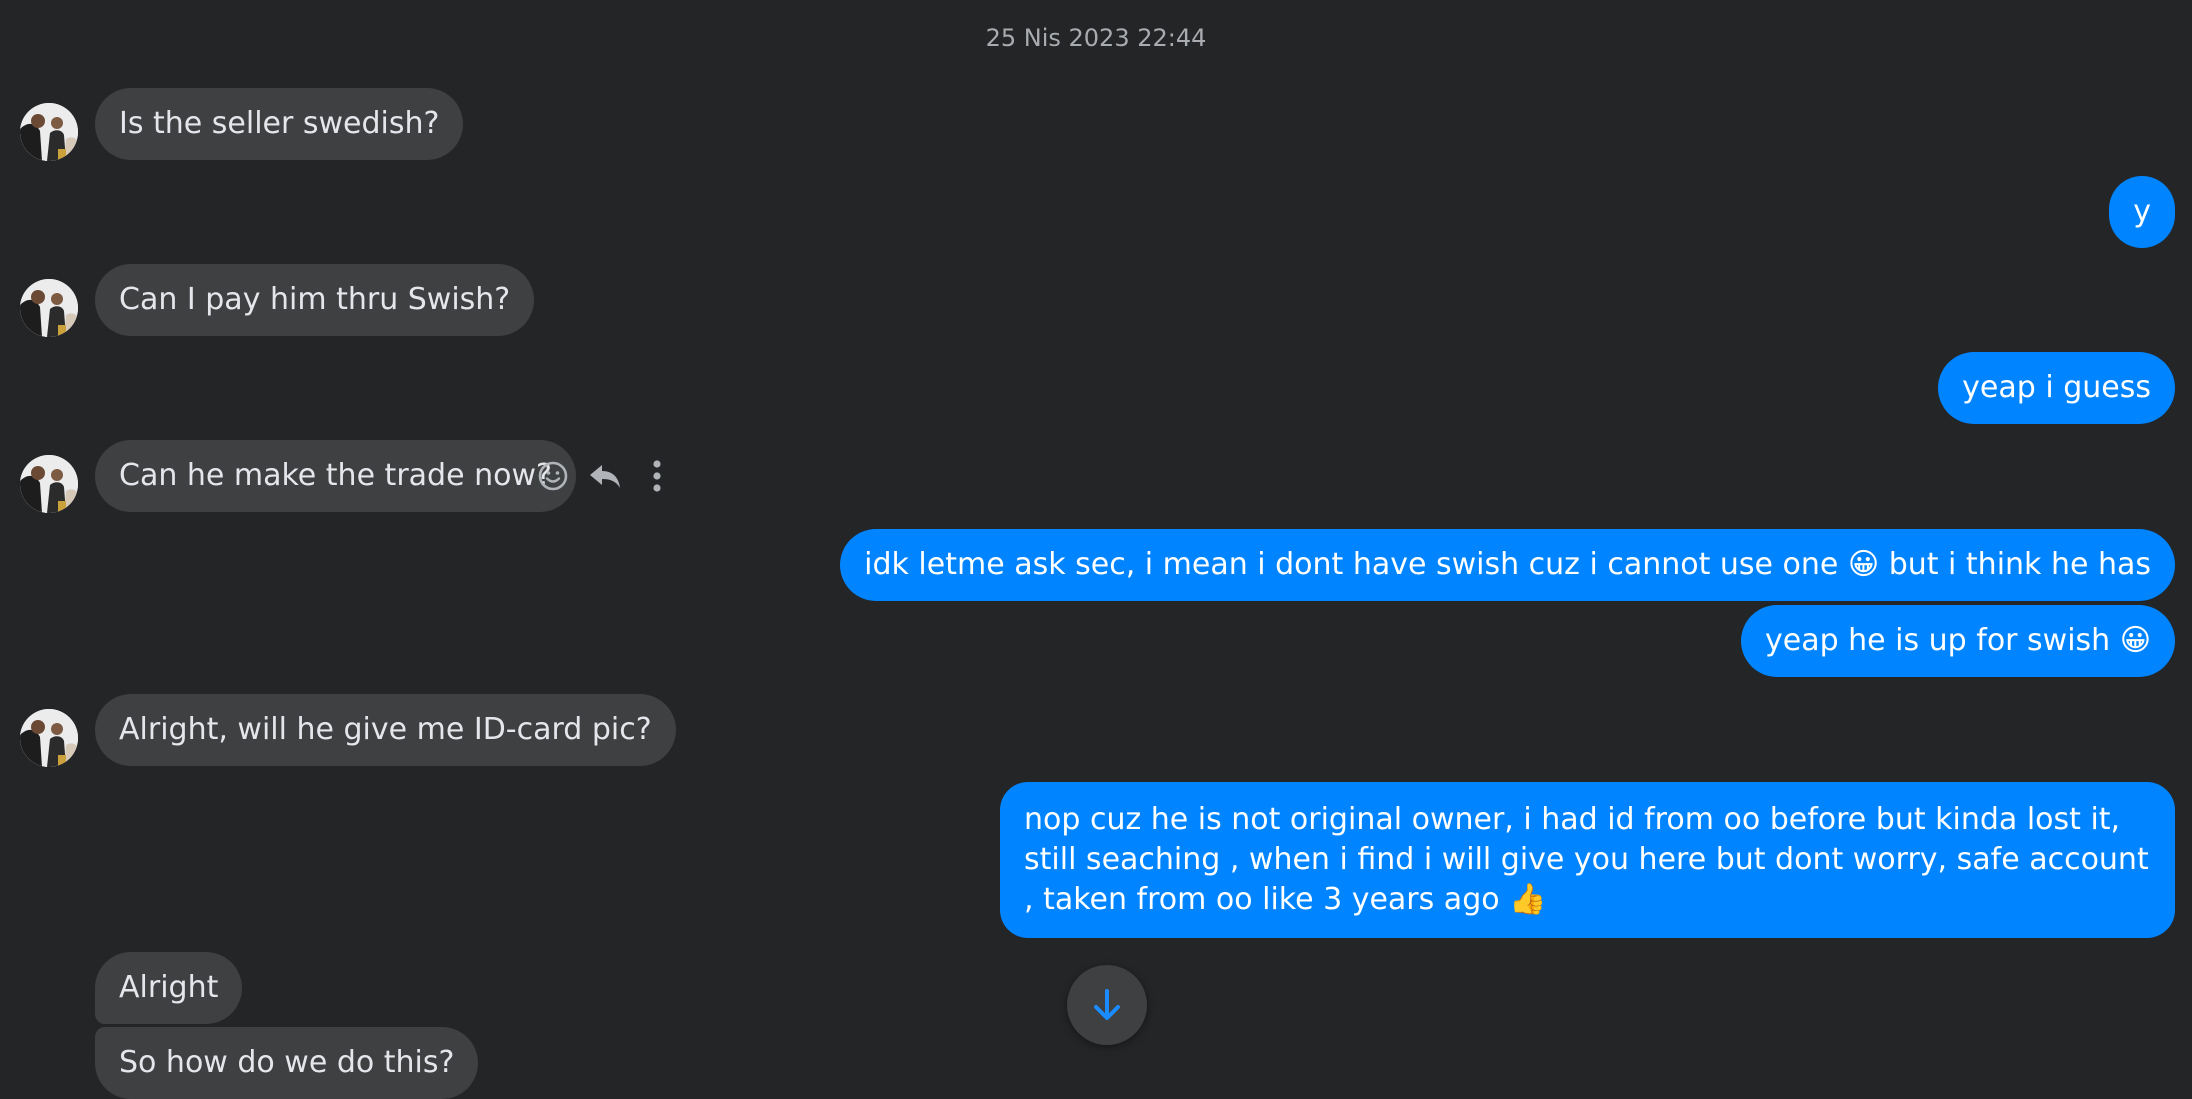  I want to click on conversation-timestamp: 25 Nis 2023 22:44, so click(1096, 38).